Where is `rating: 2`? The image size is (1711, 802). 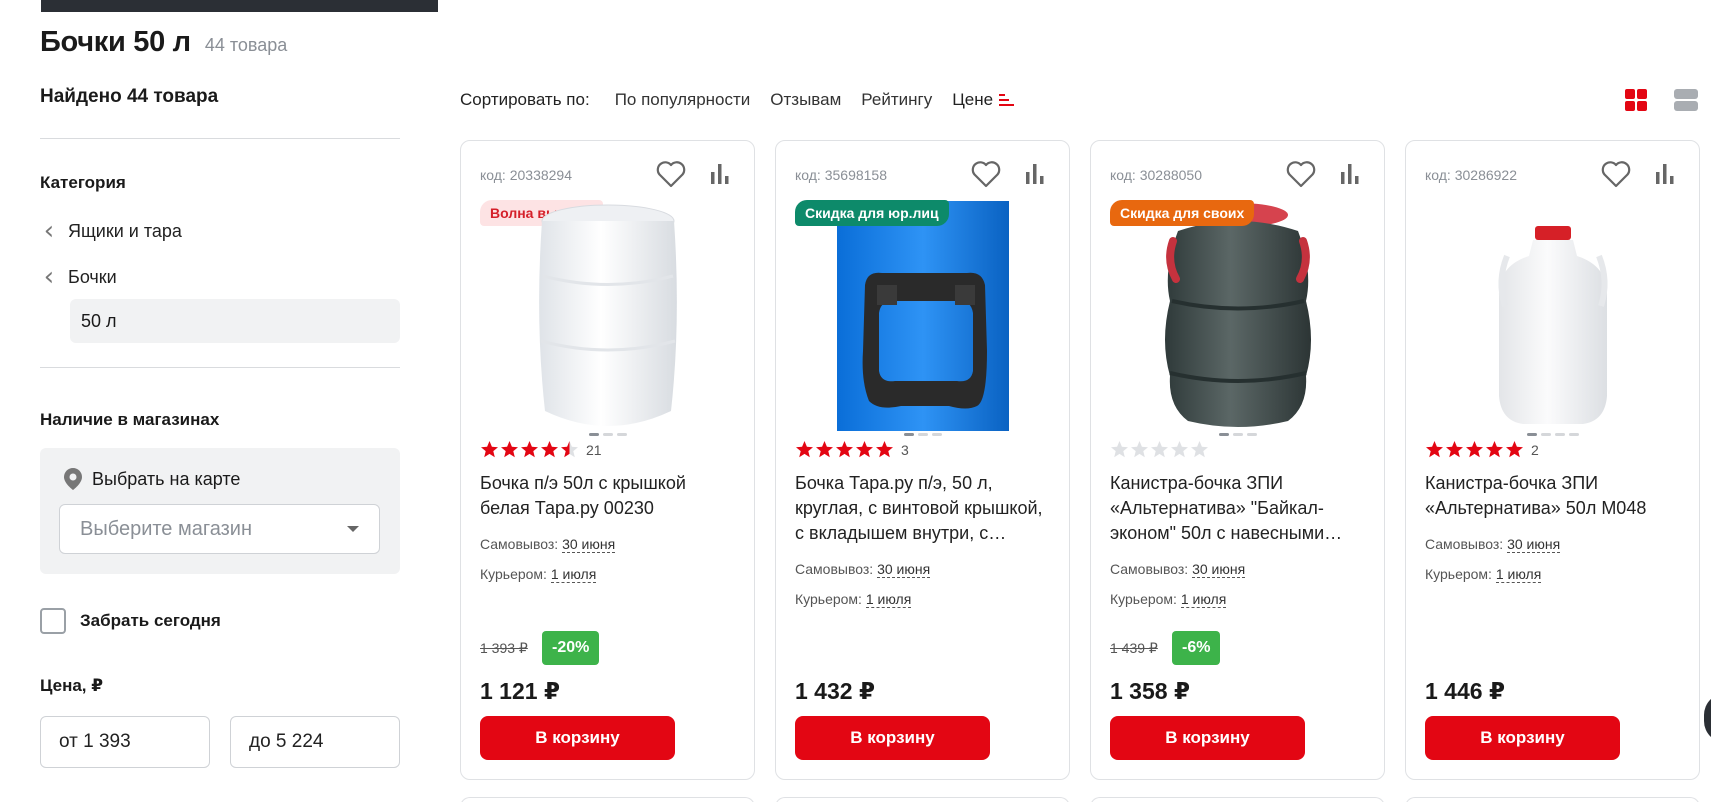
rating: 2 is located at coordinates (1482, 449).